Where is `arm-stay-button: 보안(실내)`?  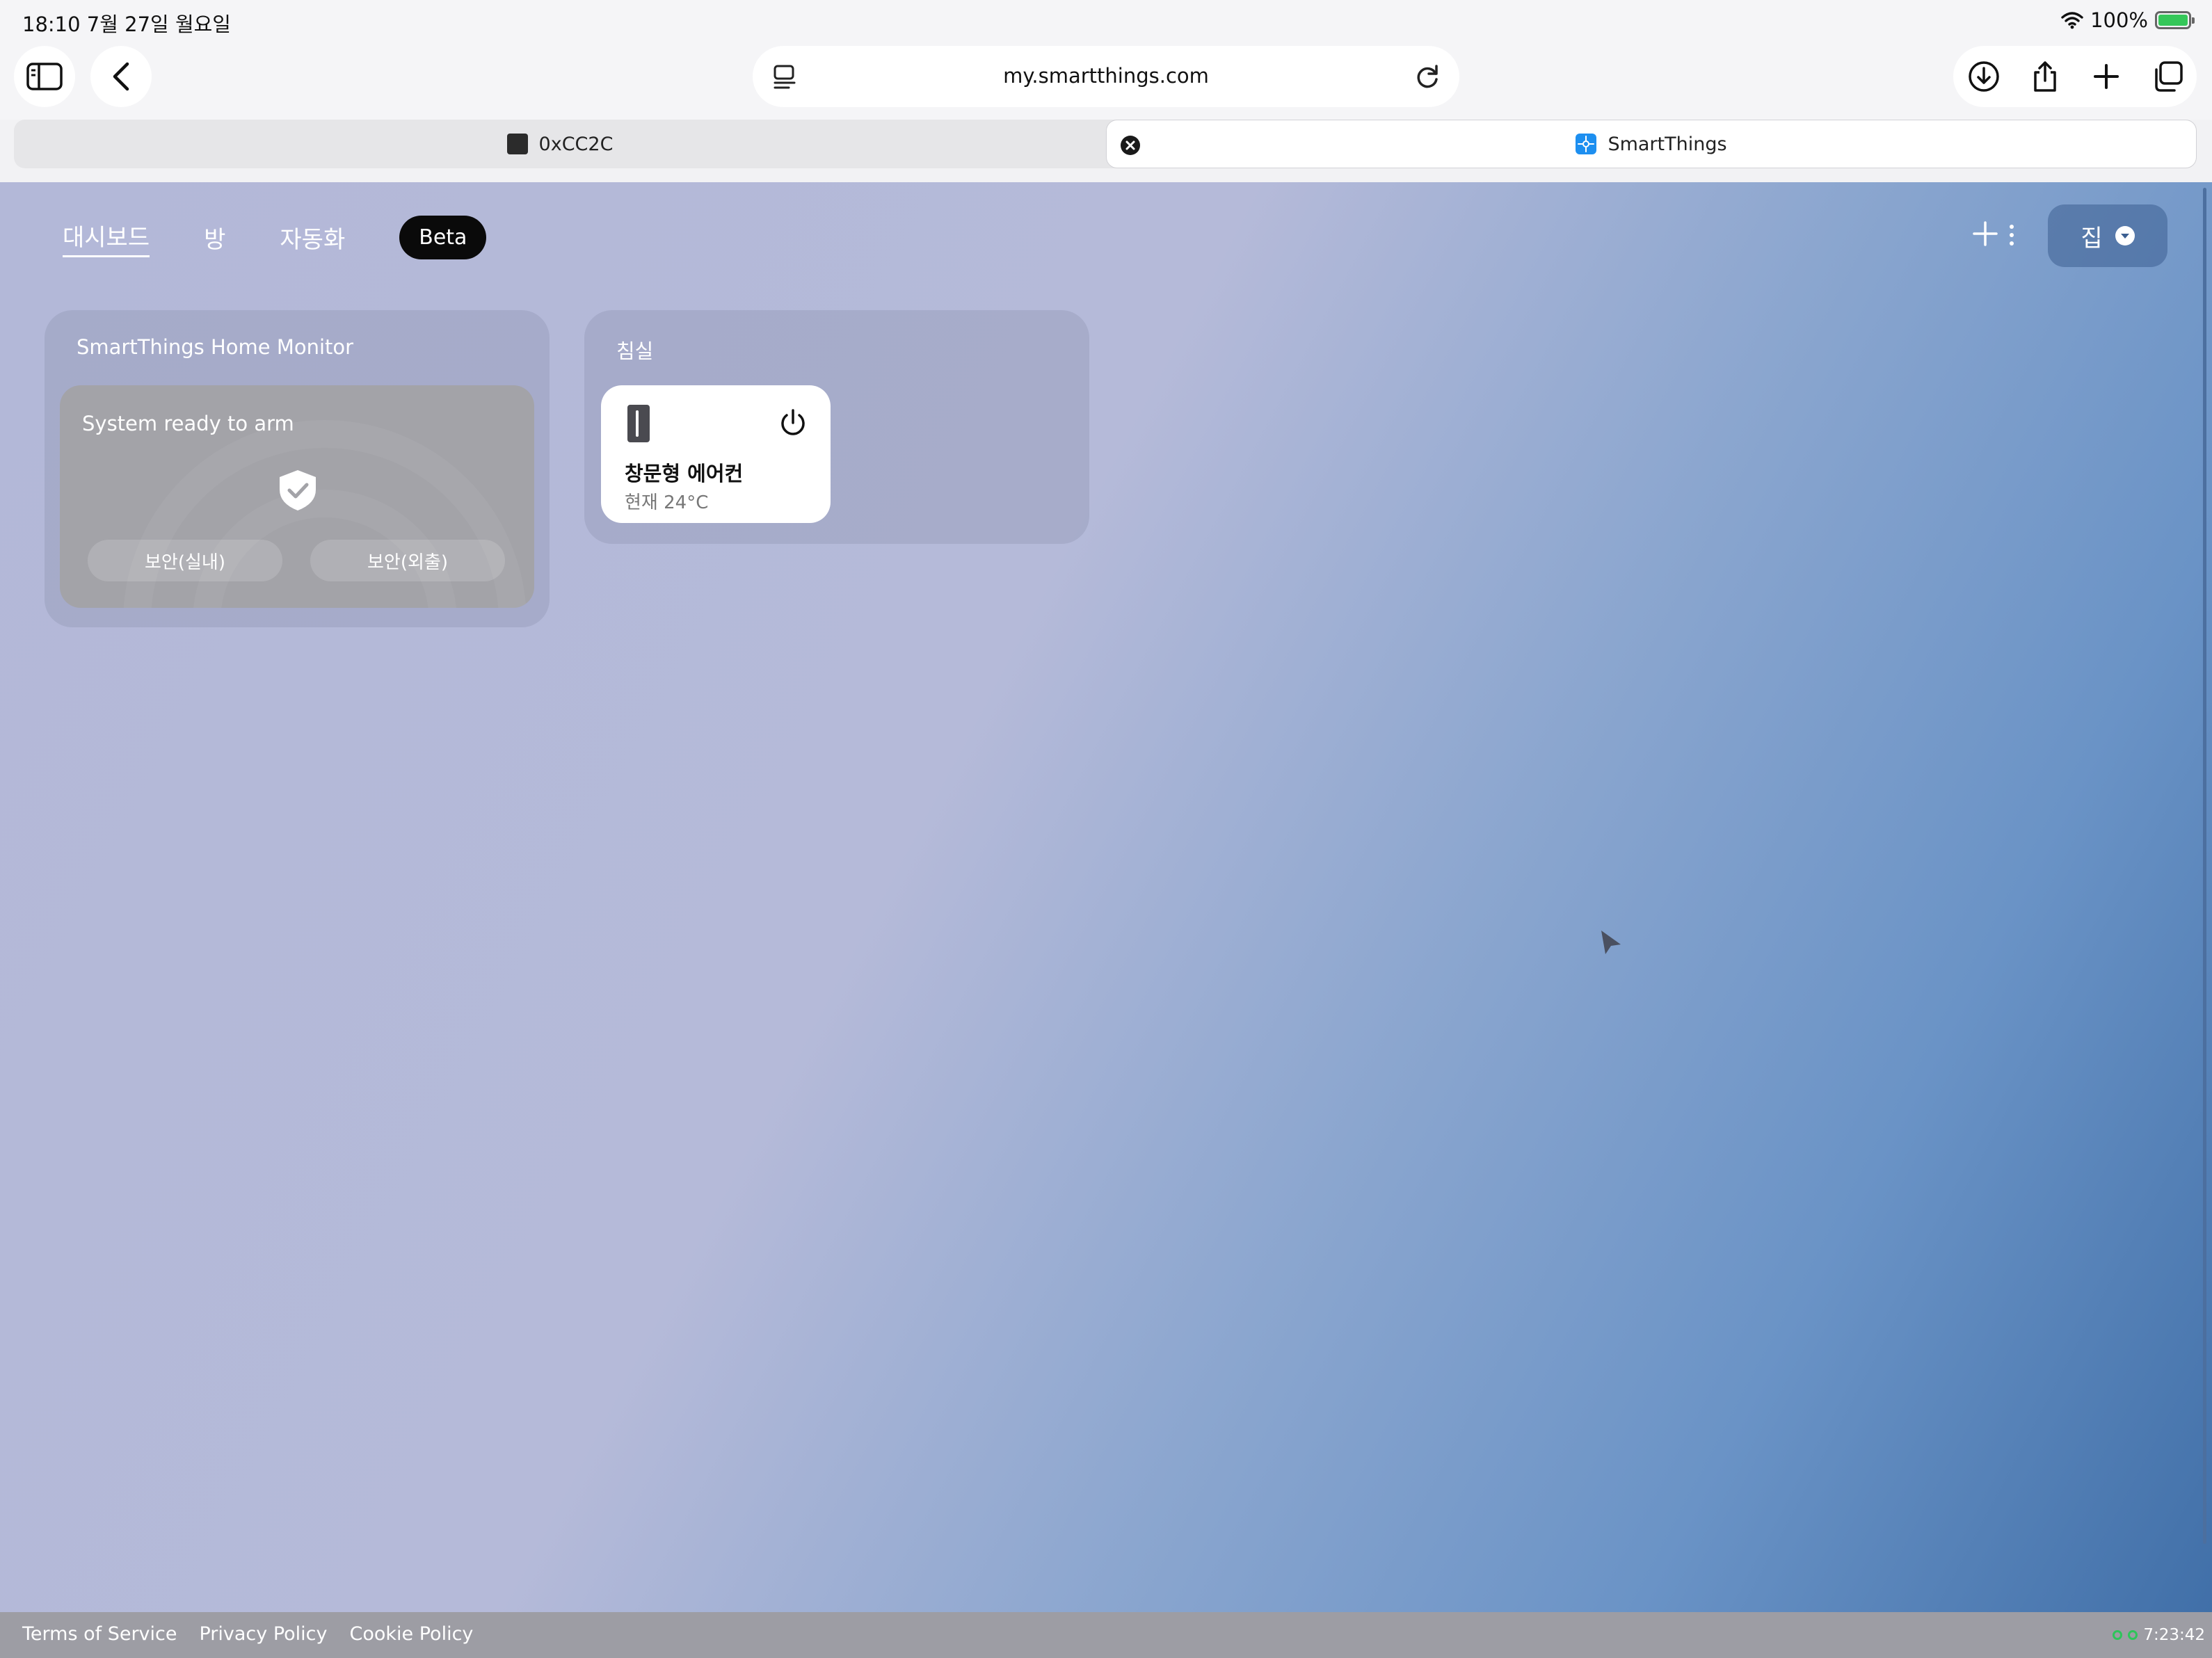 arm-stay-button: 보안(실내) is located at coordinates (185, 560).